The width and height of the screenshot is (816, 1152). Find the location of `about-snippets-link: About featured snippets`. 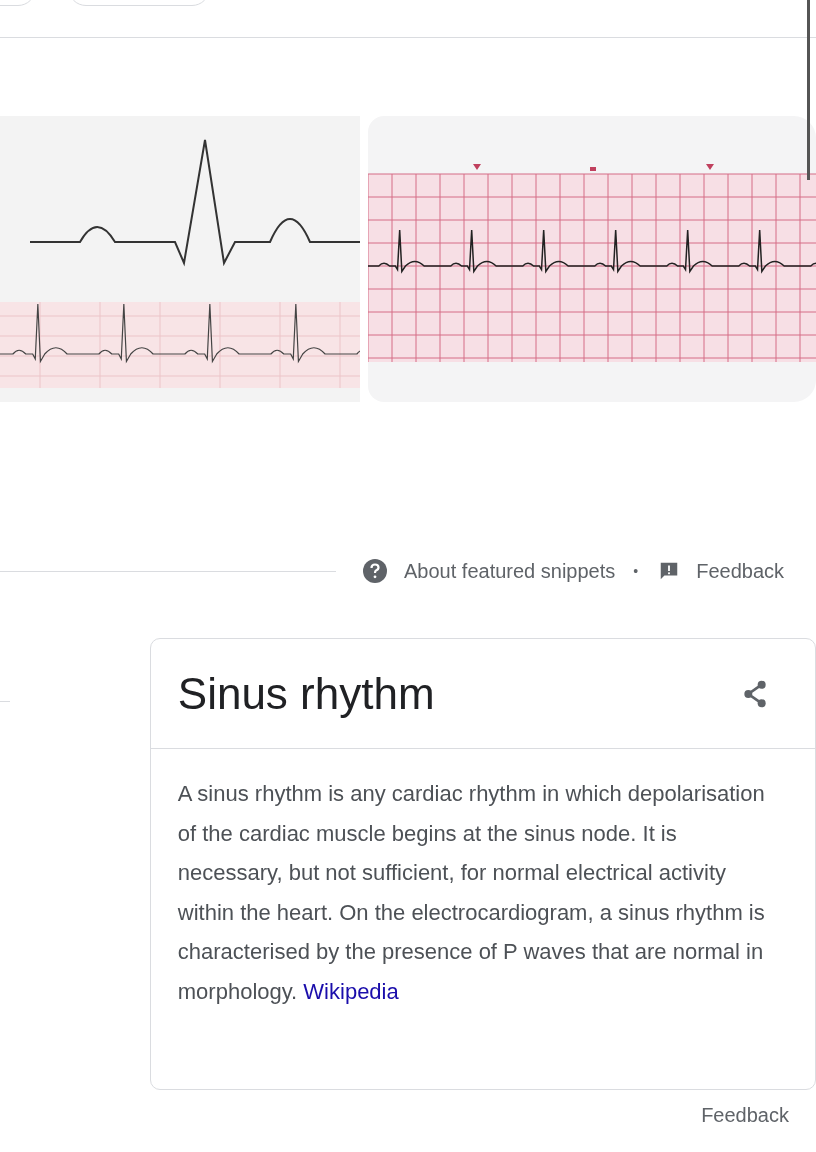

about-snippets-link: About featured snippets is located at coordinates (510, 571).